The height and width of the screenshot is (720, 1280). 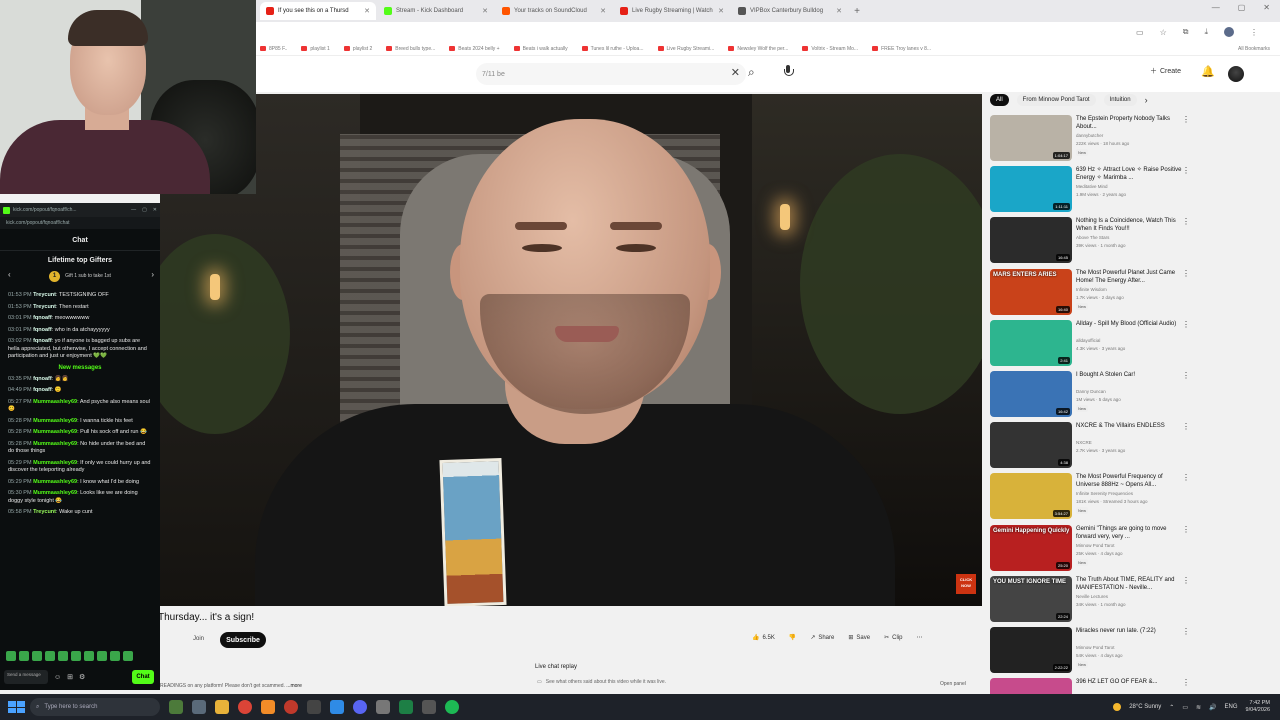 What do you see at coordinates (57, 677) in the screenshot?
I see `emoji-icon: ☺` at bounding box center [57, 677].